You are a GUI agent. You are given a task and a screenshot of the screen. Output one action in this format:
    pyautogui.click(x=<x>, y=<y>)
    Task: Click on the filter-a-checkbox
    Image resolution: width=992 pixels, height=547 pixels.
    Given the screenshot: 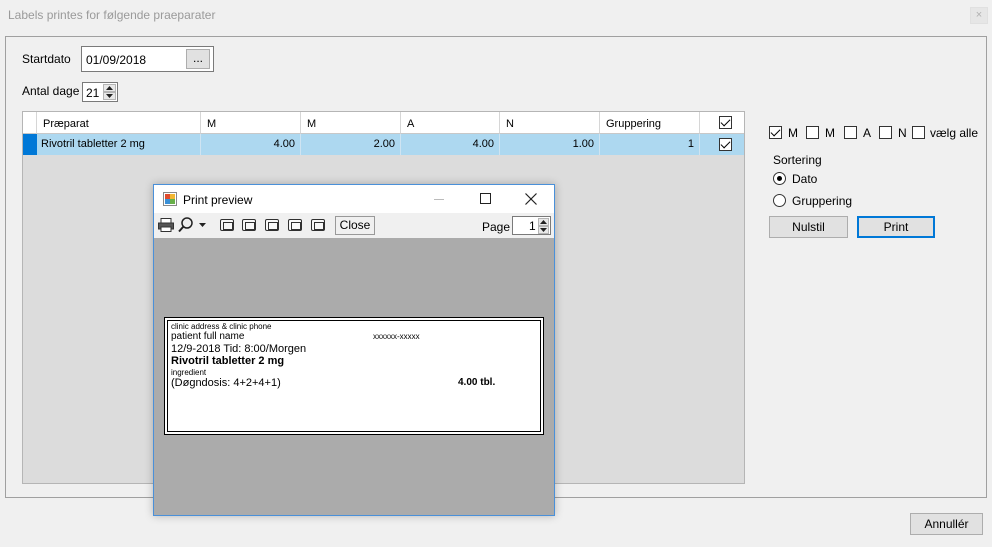 What is the action you would take?
    pyautogui.click(x=850, y=132)
    